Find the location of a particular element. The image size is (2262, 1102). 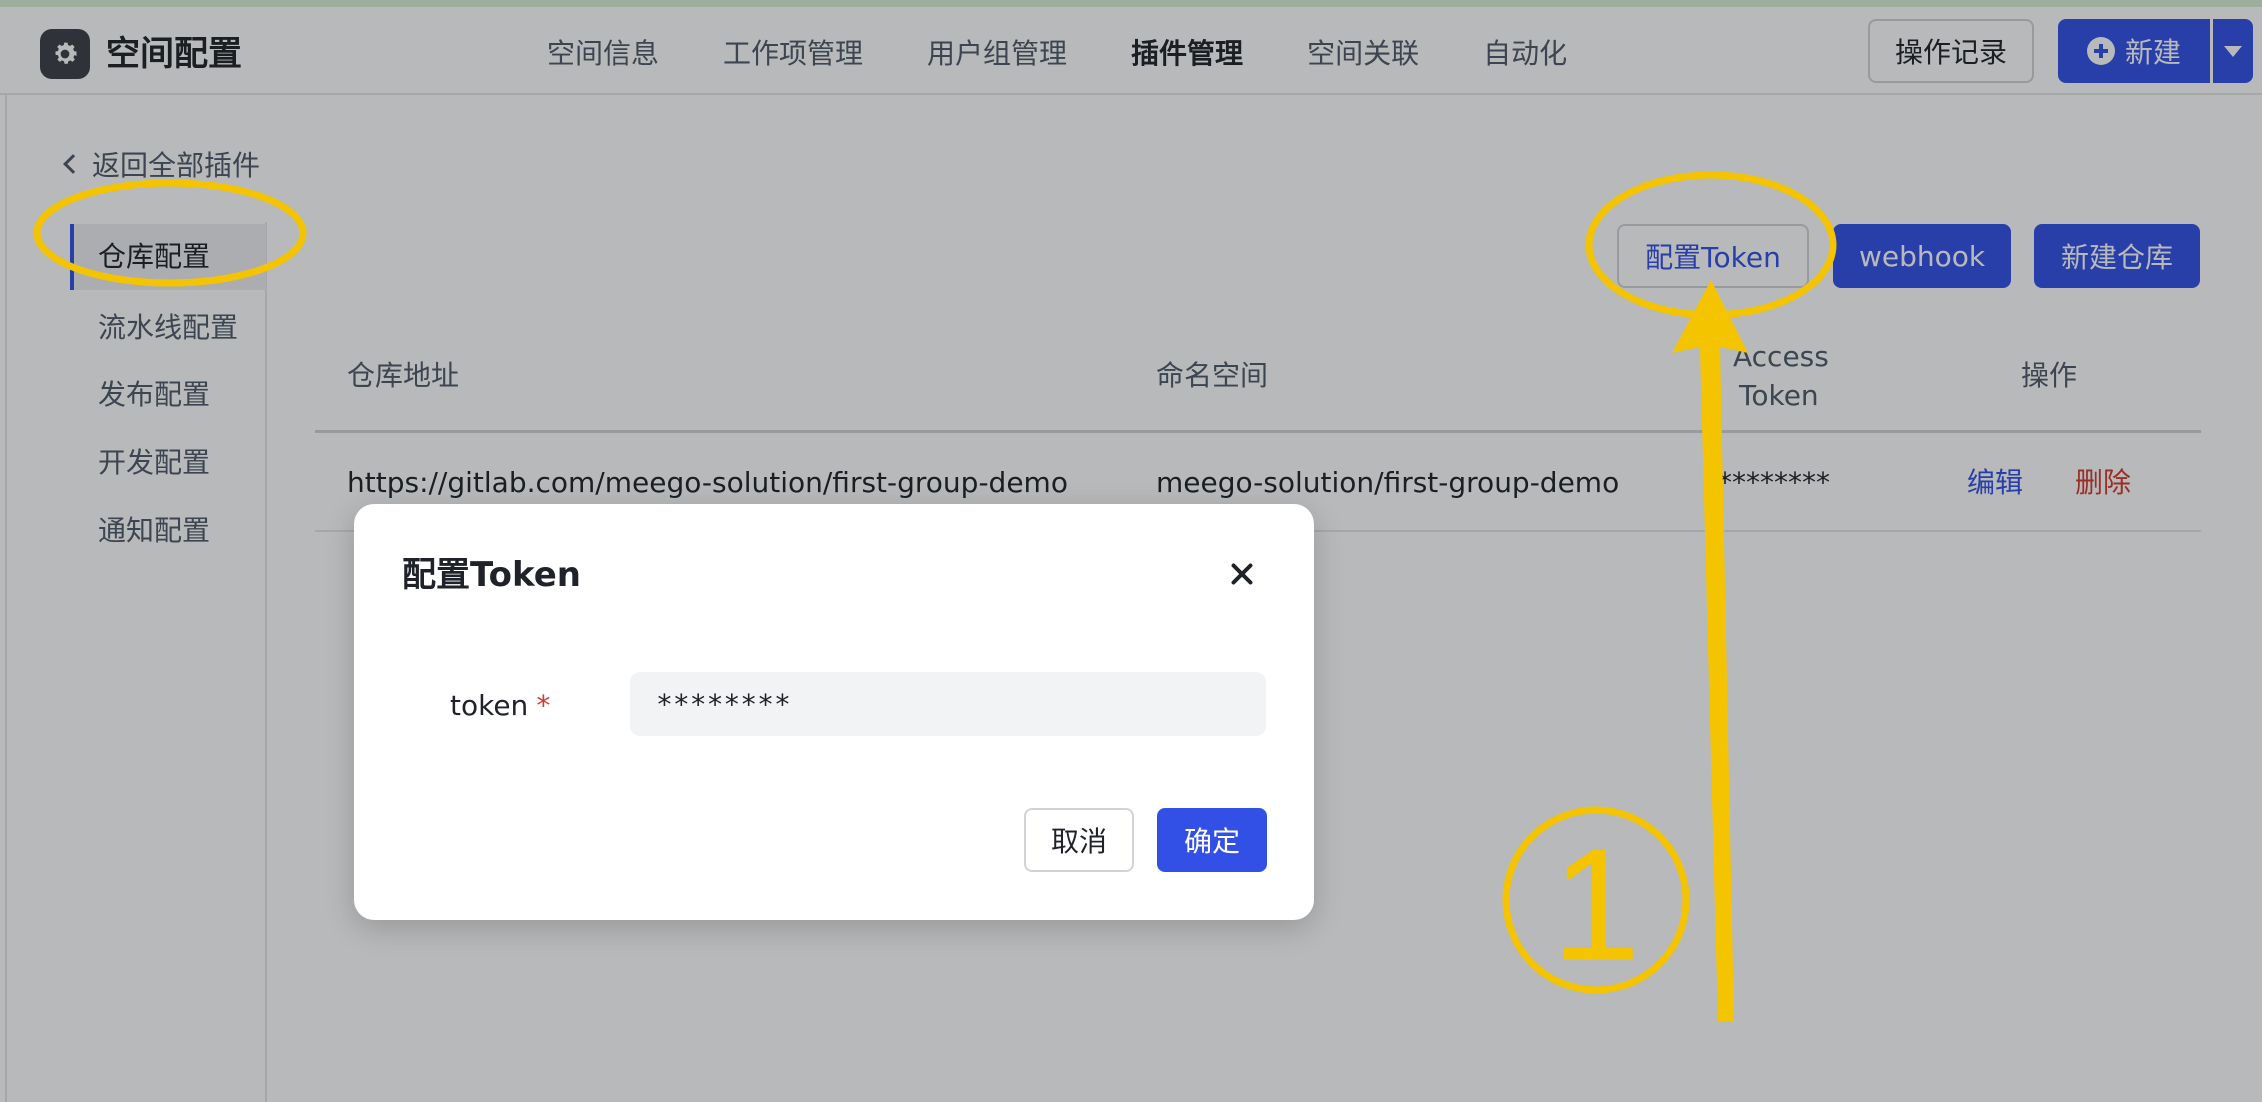

token-field-label: token * is located at coordinates (500, 706).